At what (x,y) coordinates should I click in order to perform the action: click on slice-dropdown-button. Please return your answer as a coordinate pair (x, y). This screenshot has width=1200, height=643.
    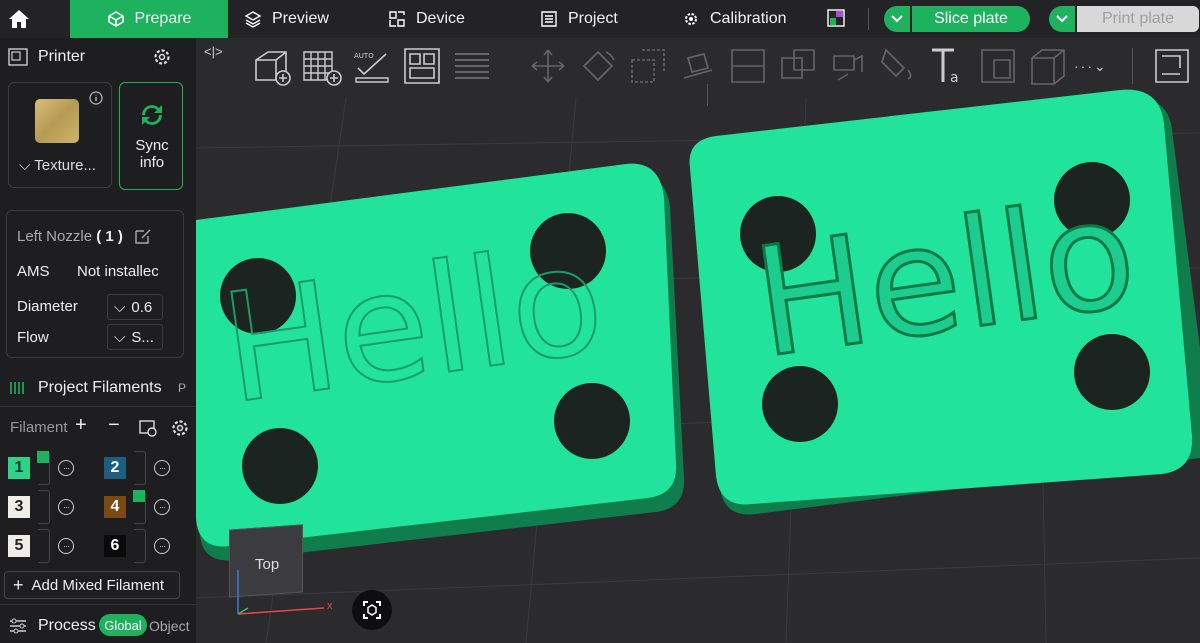
    Looking at the image, I should click on (897, 19).